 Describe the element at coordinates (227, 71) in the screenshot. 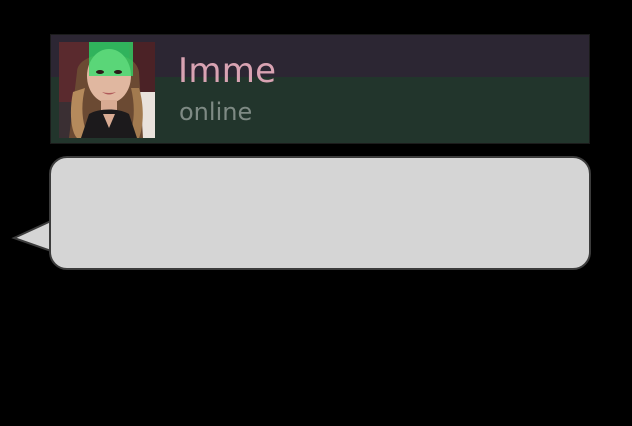

I see `contact-name: Imme` at that location.